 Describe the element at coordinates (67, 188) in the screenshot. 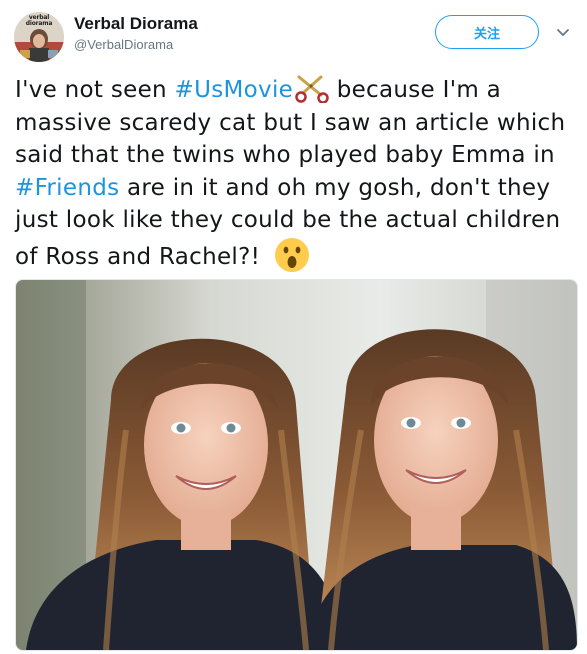

I see `hashtag-friends-link: #Friends` at that location.